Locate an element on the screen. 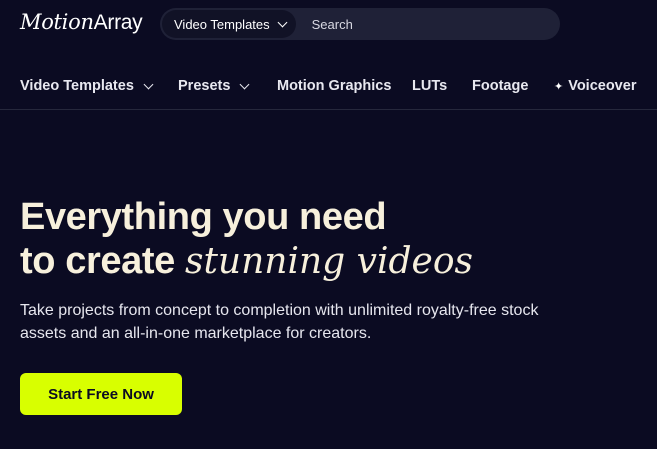  search-bar: Video Templates is located at coordinates (360, 24).